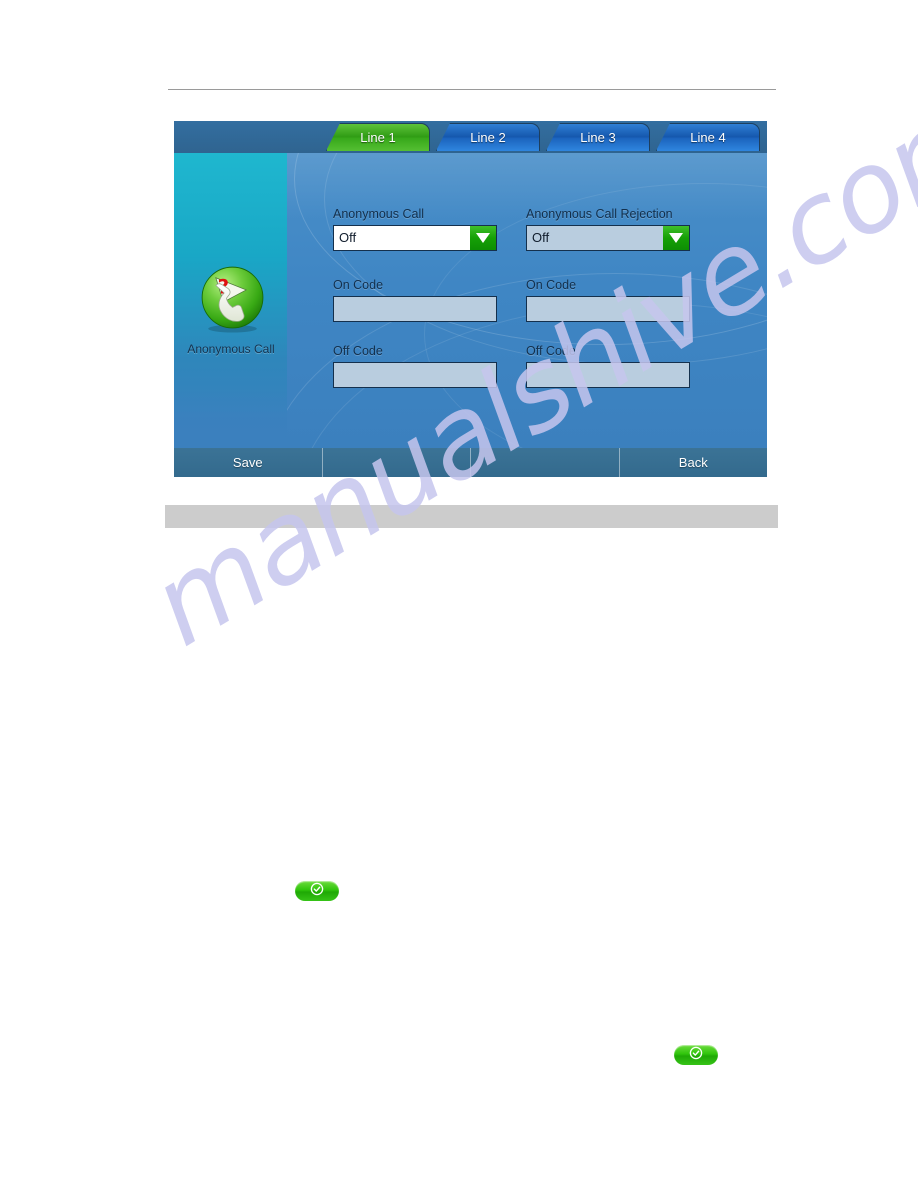 This screenshot has width=918, height=1188. What do you see at coordinates (348, 237) in the screenshot?
I see `anonymous-call-value: Off` at bounding box center [348, 237].